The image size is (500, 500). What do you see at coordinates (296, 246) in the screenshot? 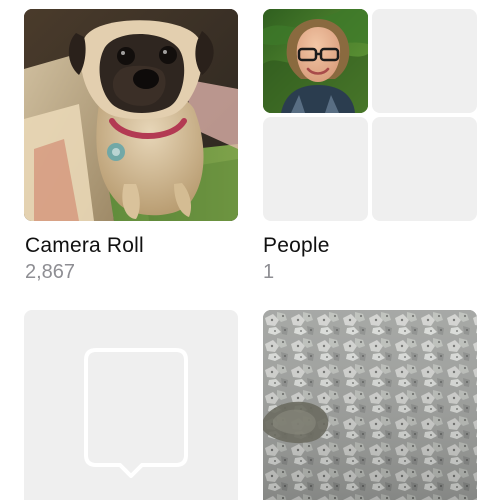
I see `album-title-people: People` at bounding box center [296, 246].